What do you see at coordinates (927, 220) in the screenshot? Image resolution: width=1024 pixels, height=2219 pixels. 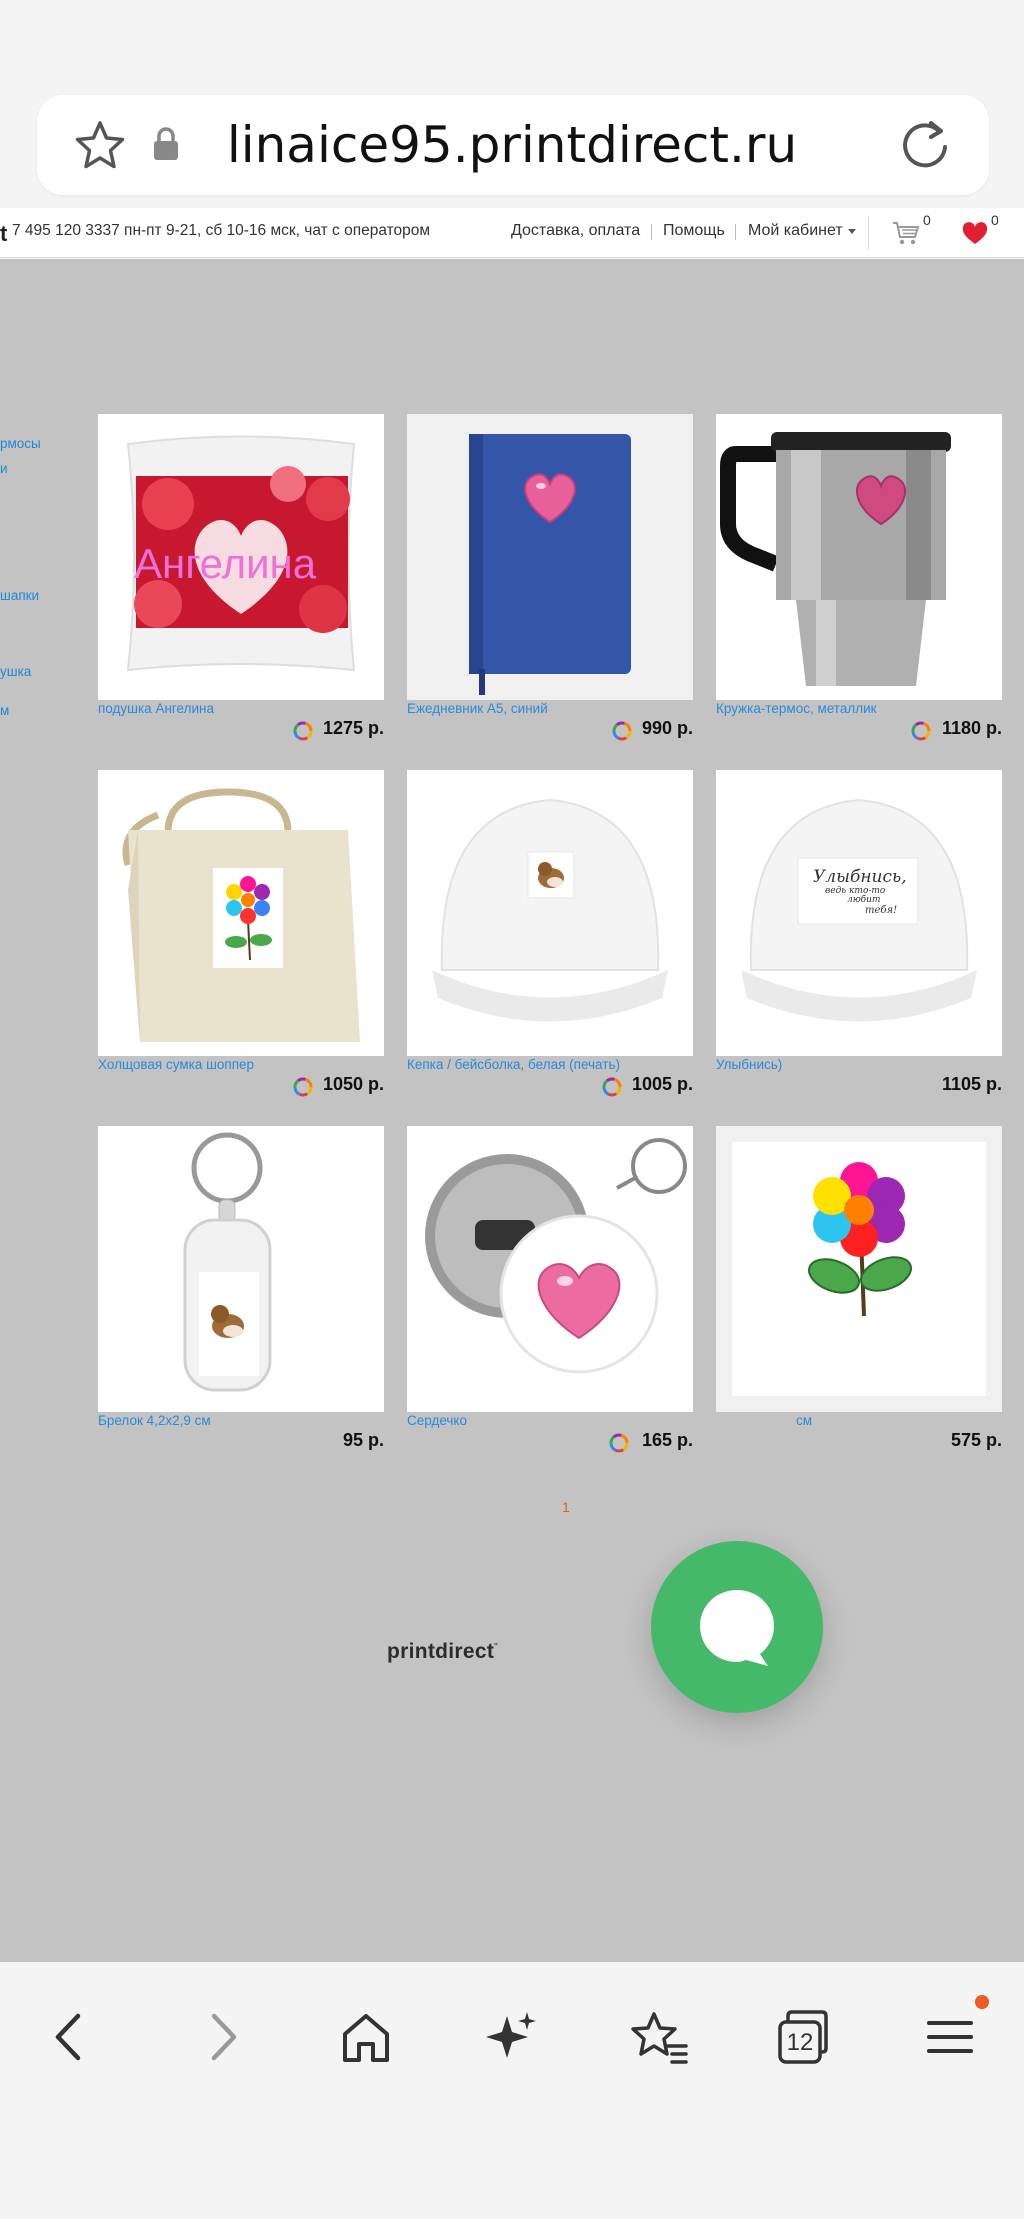 I see `cart-count: 0` at bounding box center [927, 220].